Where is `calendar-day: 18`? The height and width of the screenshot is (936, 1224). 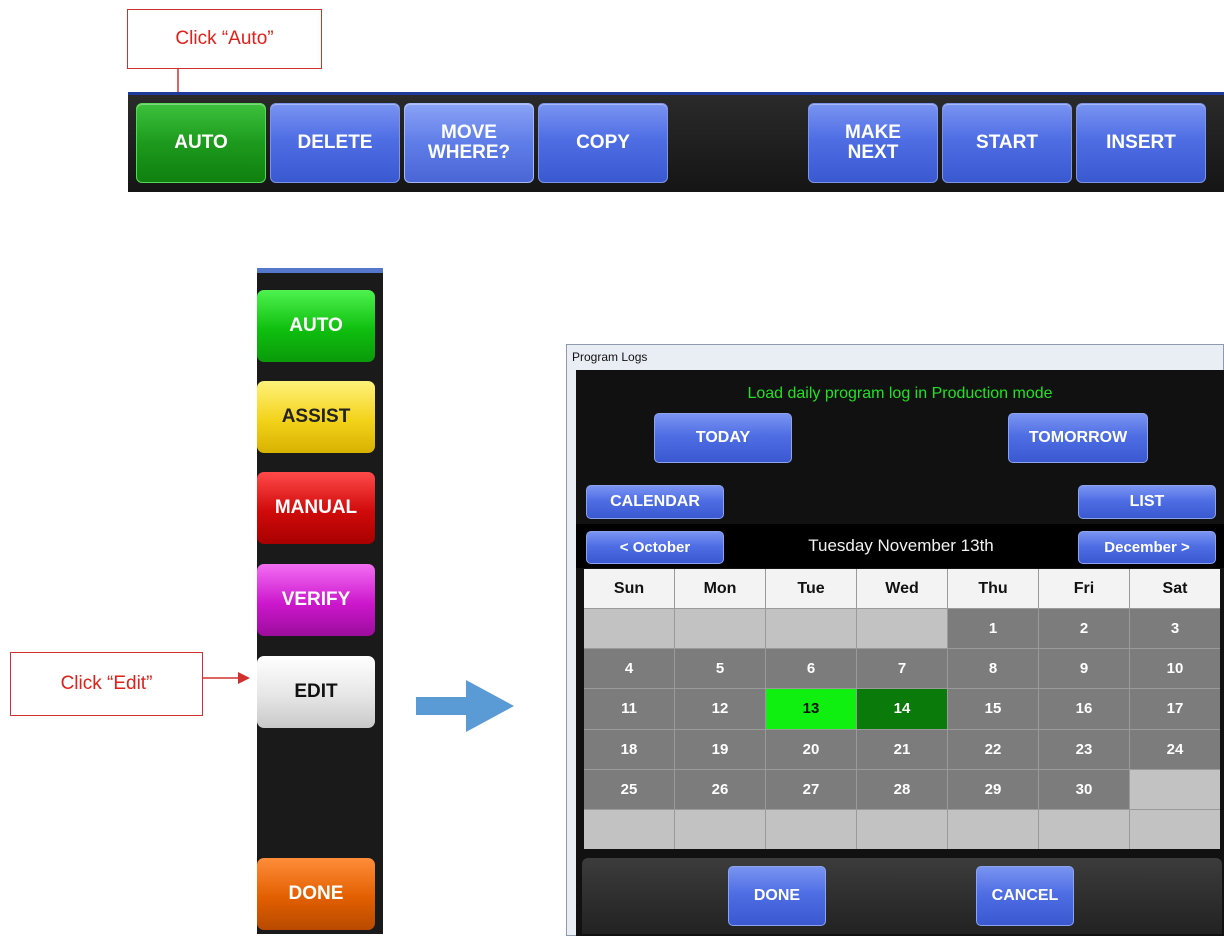 calendar-day: 18 is located at coordinates (629, 749).